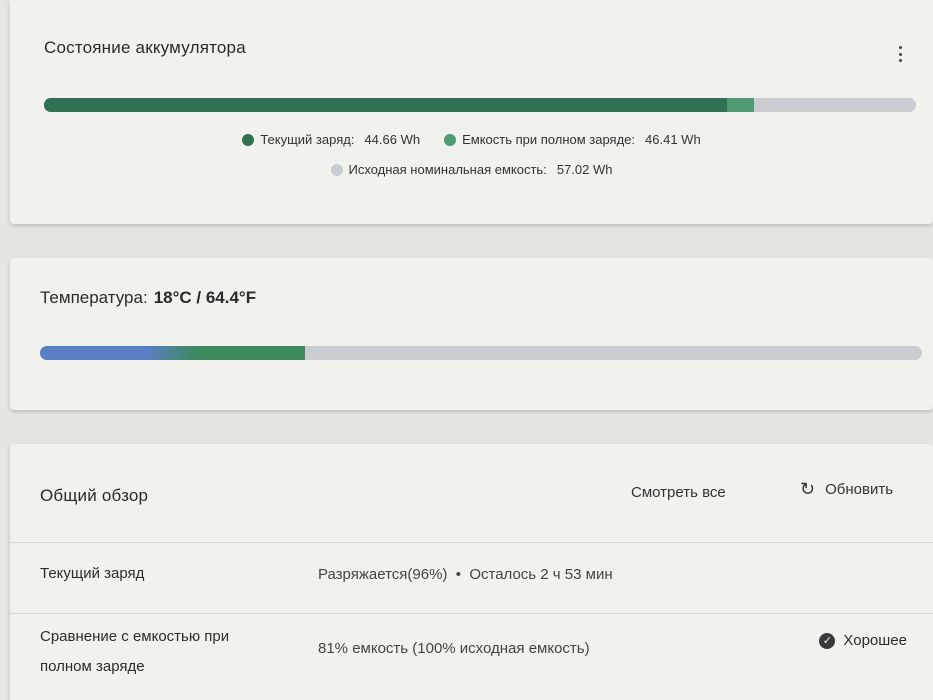 This screenshot has width=933, height=700. I want to click on check-circle-icon: ✓, so click(827, 640).